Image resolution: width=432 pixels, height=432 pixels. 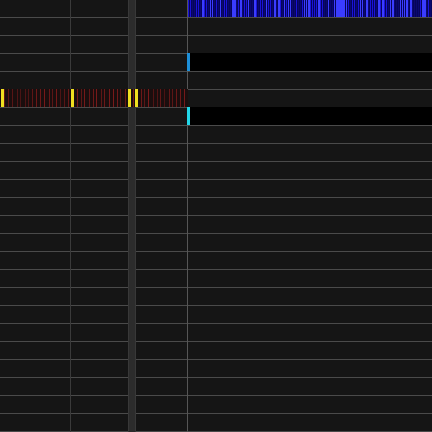 What do you see at coordinates (132, 216) in the screenshot?
I see `playhead` at bounding box center [132, 216].